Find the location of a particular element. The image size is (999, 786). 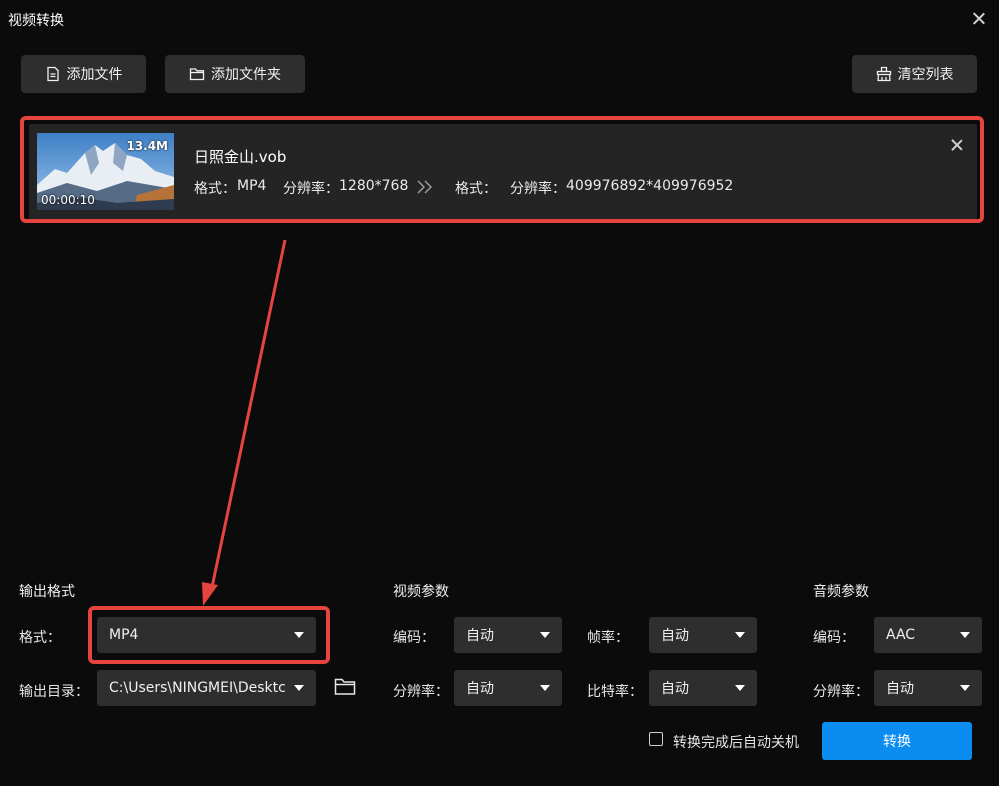

auto-shutdown-label: 转换完成后自动关机 is located at coordinates (736, 743).